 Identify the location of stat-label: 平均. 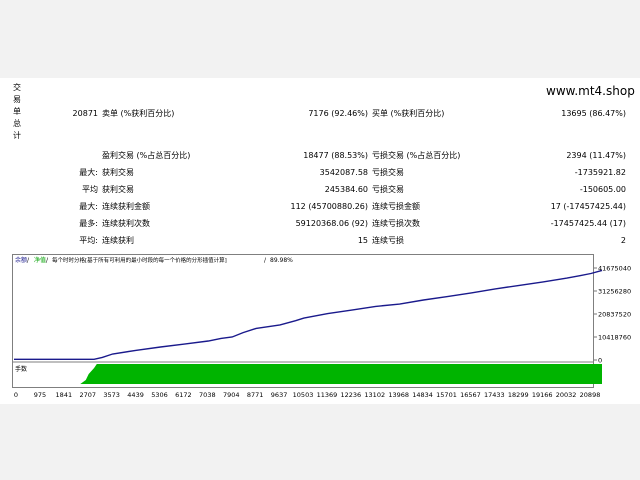
(90, 189).